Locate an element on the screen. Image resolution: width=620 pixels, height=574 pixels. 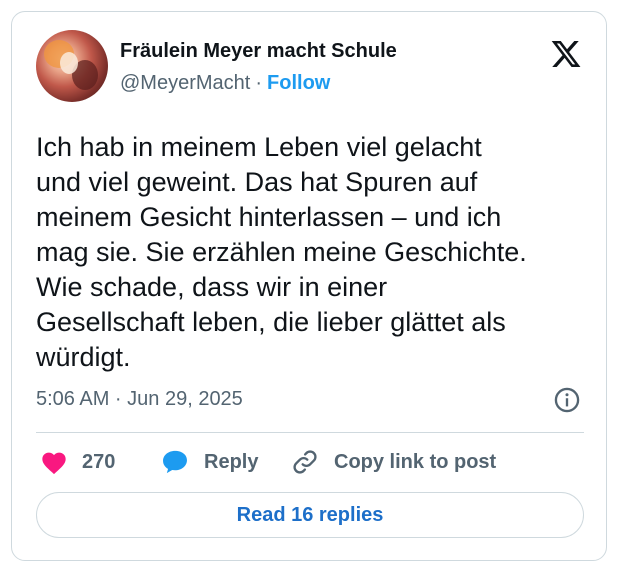
tweet-timestamp: 5:06 AM · Jun 29, 2025 is located at coordinates (139, 399).